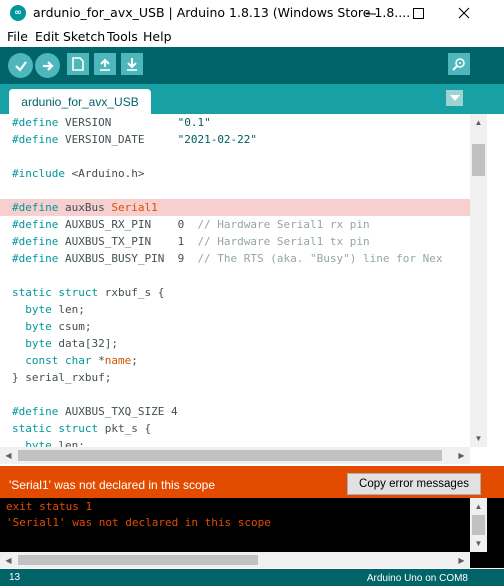  Describe the element at coordinates (252, 36) in the screenshot. I see `menu-bar: File Edit Sketch Tools Help` at that location.